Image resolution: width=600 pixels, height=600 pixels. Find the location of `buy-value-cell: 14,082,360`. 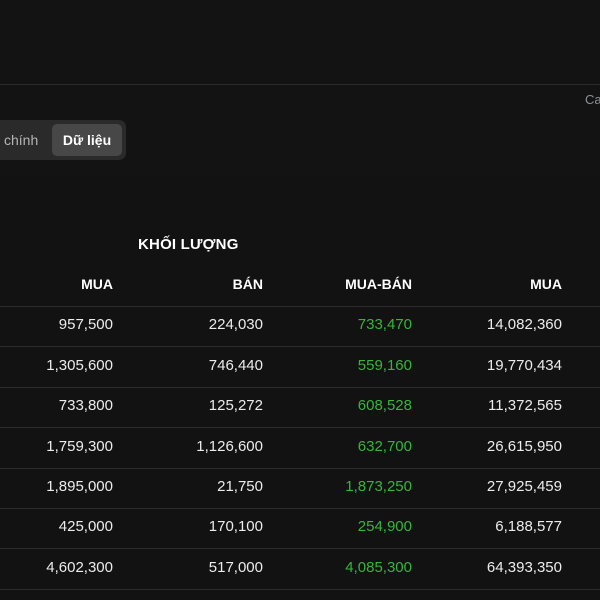

buy-value-cell: 14,082,360 is located at coordinates (524, 324).